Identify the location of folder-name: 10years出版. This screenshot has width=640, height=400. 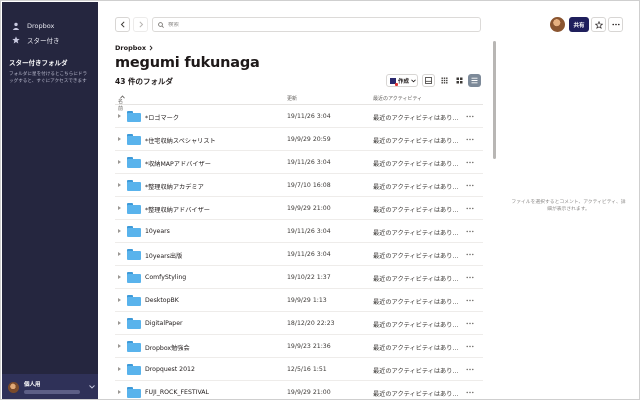
(163, 255).